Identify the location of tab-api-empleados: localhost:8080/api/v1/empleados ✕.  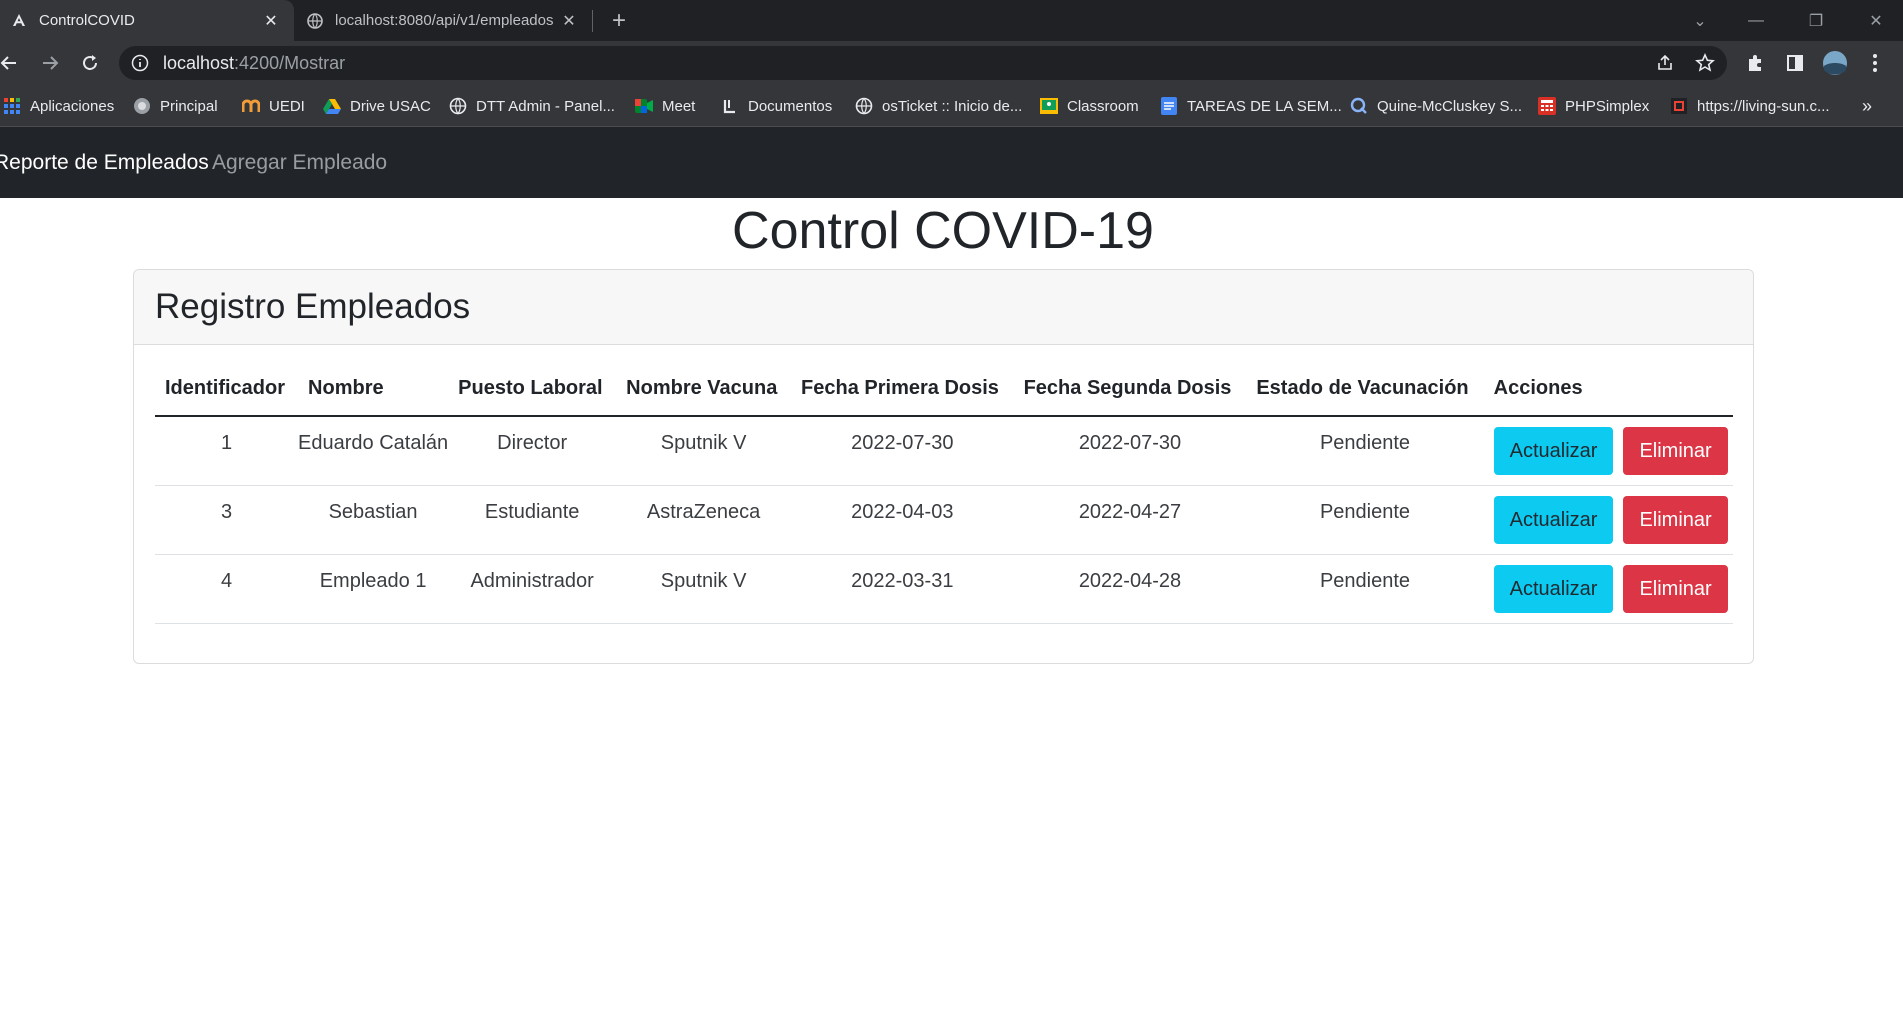
(444, 20).